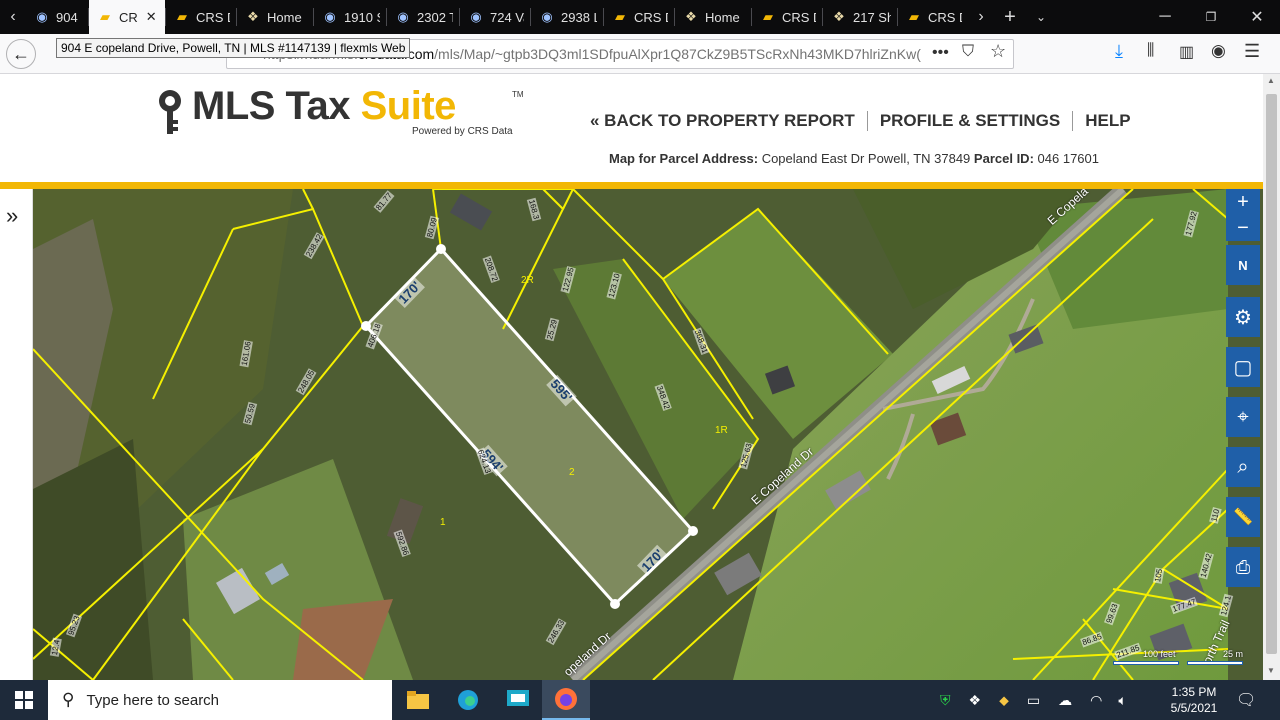 This screenshot has height=720, width=1280. I want to click on tab-title: CR, so click(128, 17).